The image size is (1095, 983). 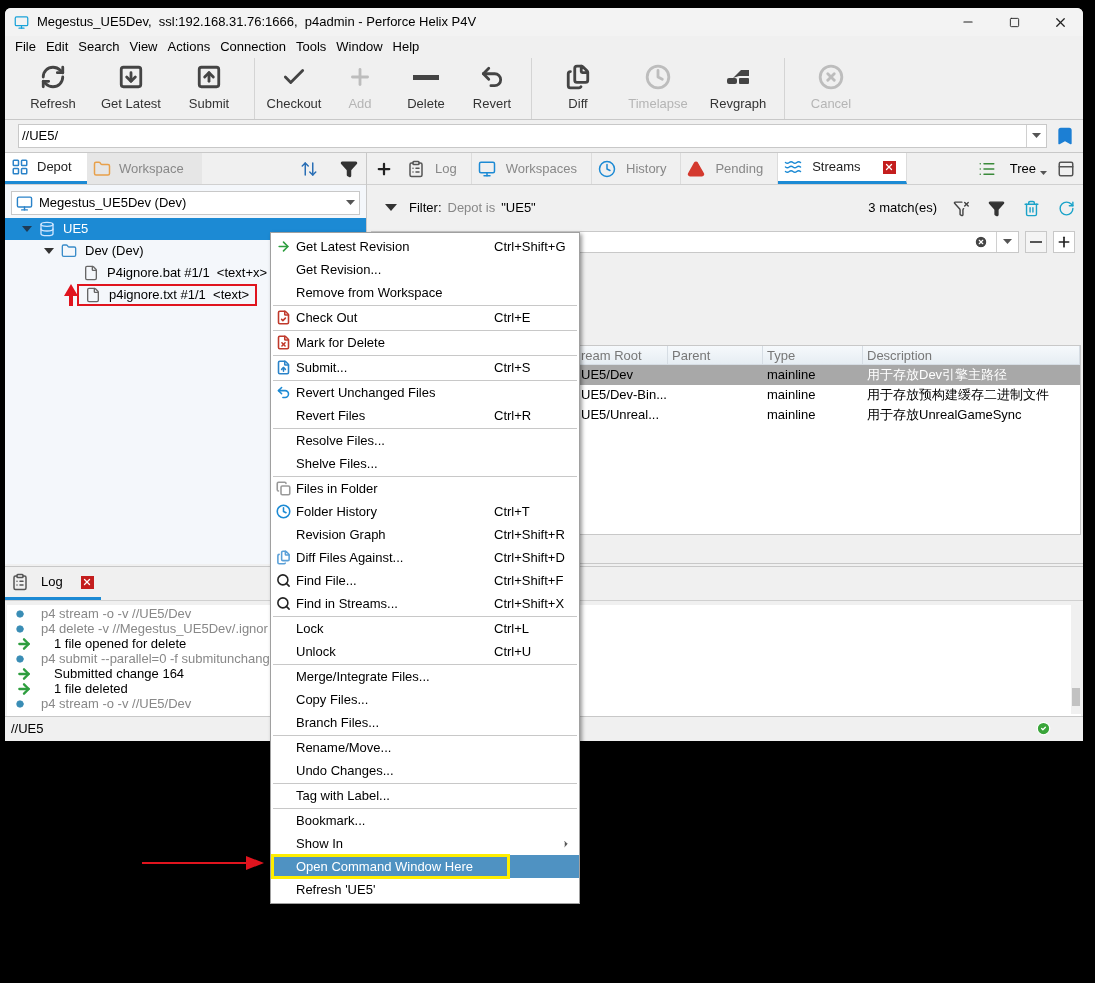 What do you see at coordinates (1014, 22) in the screenshot?
I see `maximize-icon` at bounding box center [1014, 22].